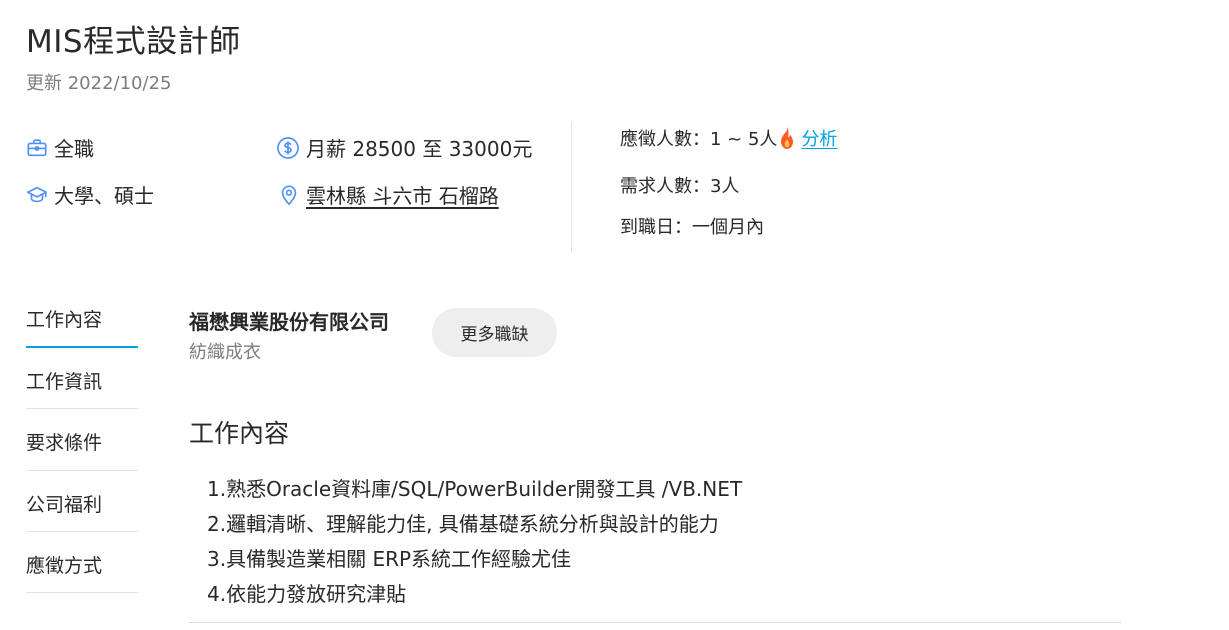 The image size is (1229, 630). Describe the element at coordinates (82, 441) in the screenshot. I see `tab-requirements: 要求條件` at that location.